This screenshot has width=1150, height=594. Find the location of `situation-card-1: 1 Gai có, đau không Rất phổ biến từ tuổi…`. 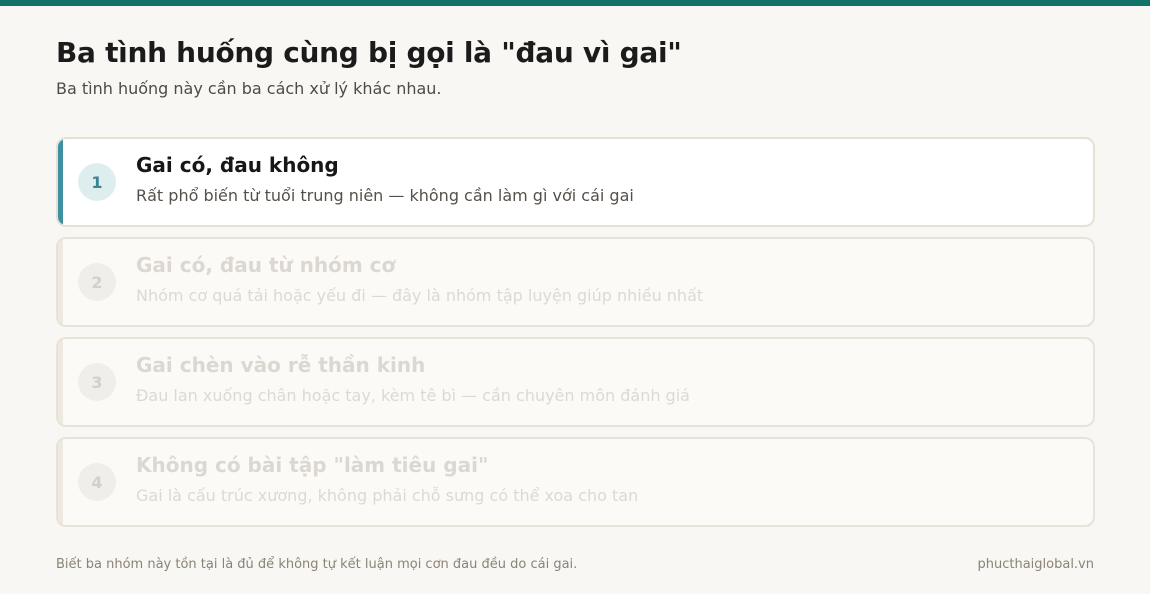

situation-card-1: 1 Gai có, đau không Rất phổ biến từ tuổi… is located at coordinates (575, 182).